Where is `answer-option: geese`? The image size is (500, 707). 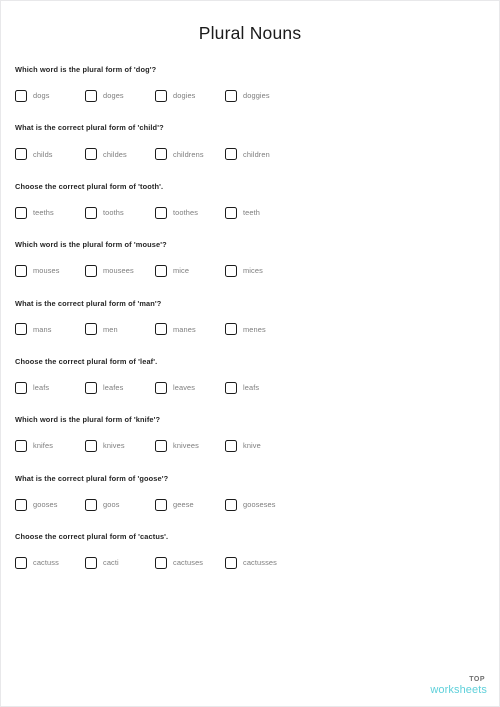
answer-option: geese is located at coordinates (174, 505).